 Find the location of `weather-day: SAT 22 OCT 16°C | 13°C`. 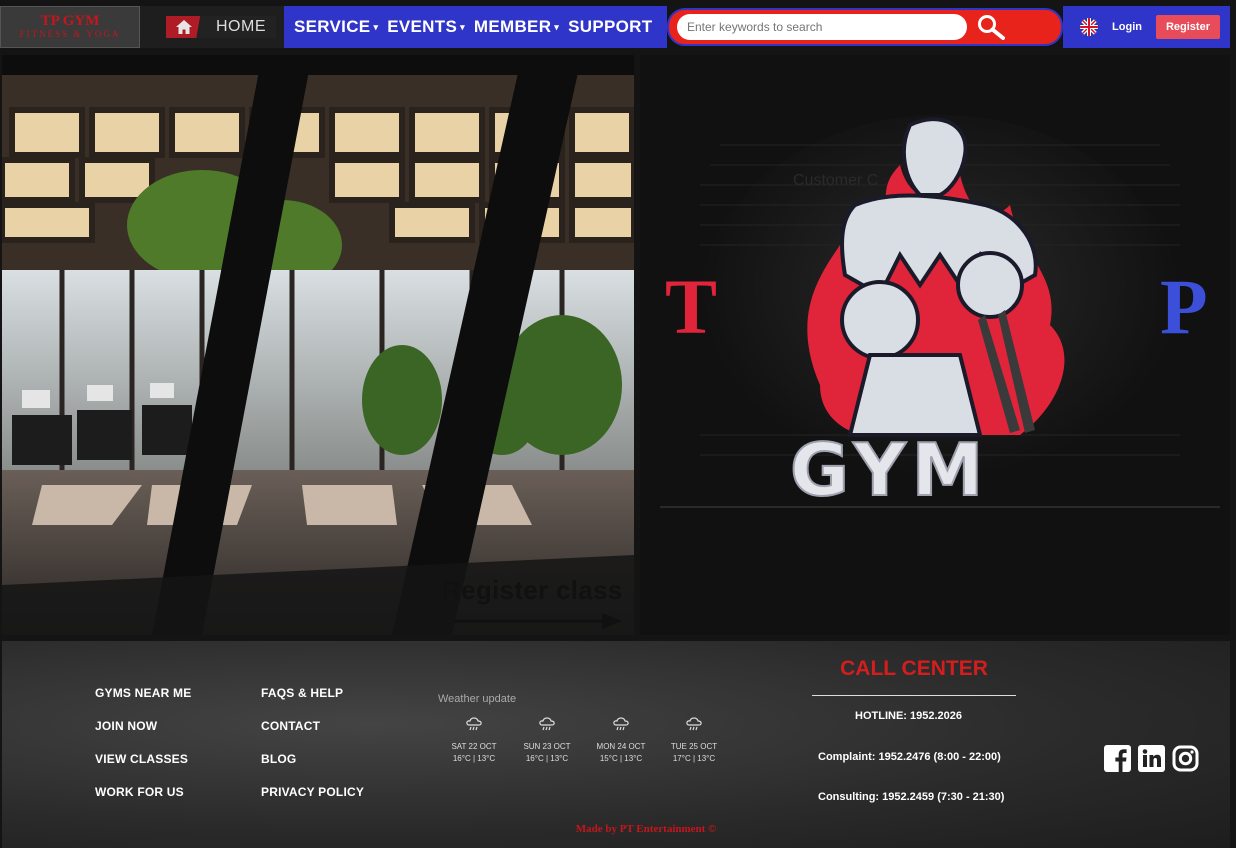

weather-day: SAT 22 OCT 16°C | 13°C is located at coordinates (474, 740).